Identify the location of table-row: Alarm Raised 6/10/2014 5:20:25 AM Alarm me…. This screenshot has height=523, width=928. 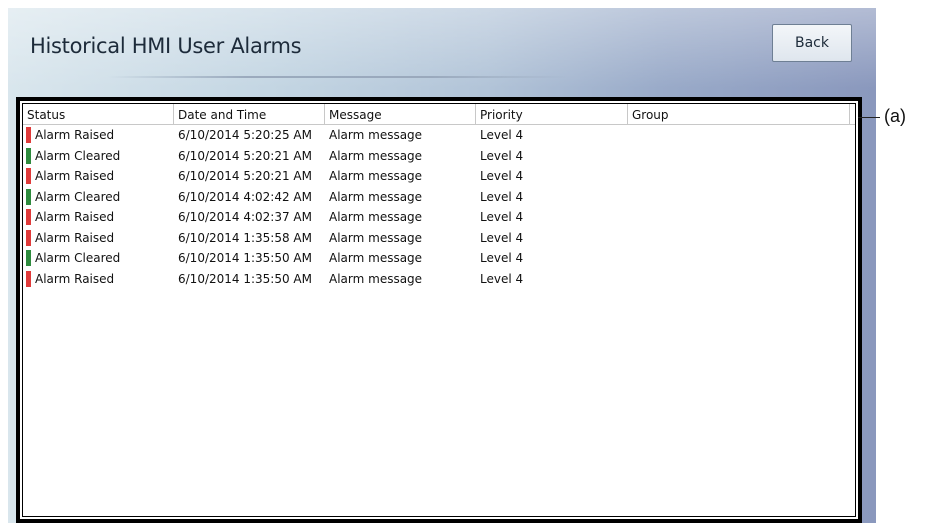
(439, 135).